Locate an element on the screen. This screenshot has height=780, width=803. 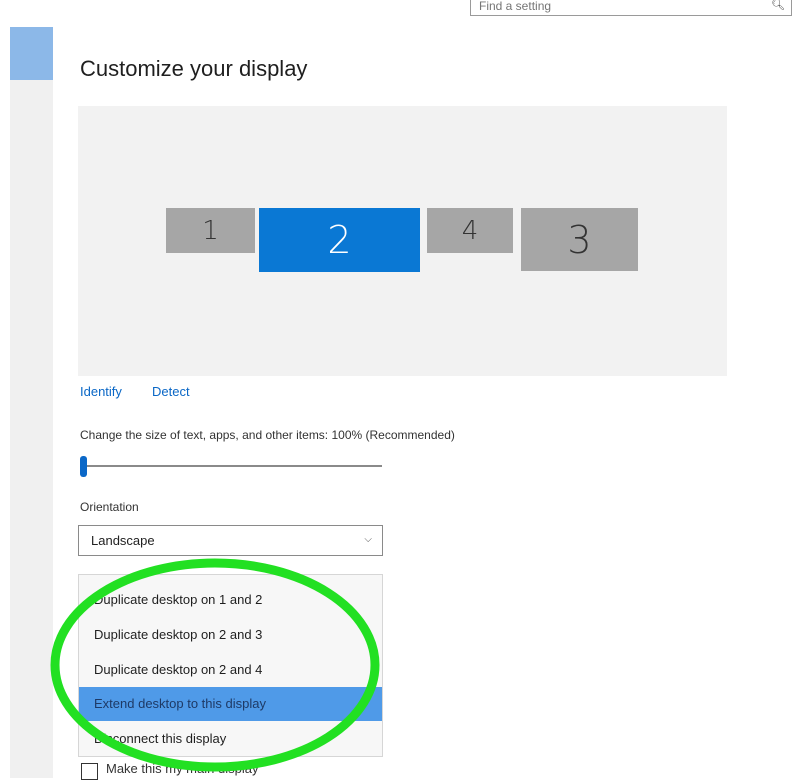
scale-slider-thumb is located at coordinates (83, 466).